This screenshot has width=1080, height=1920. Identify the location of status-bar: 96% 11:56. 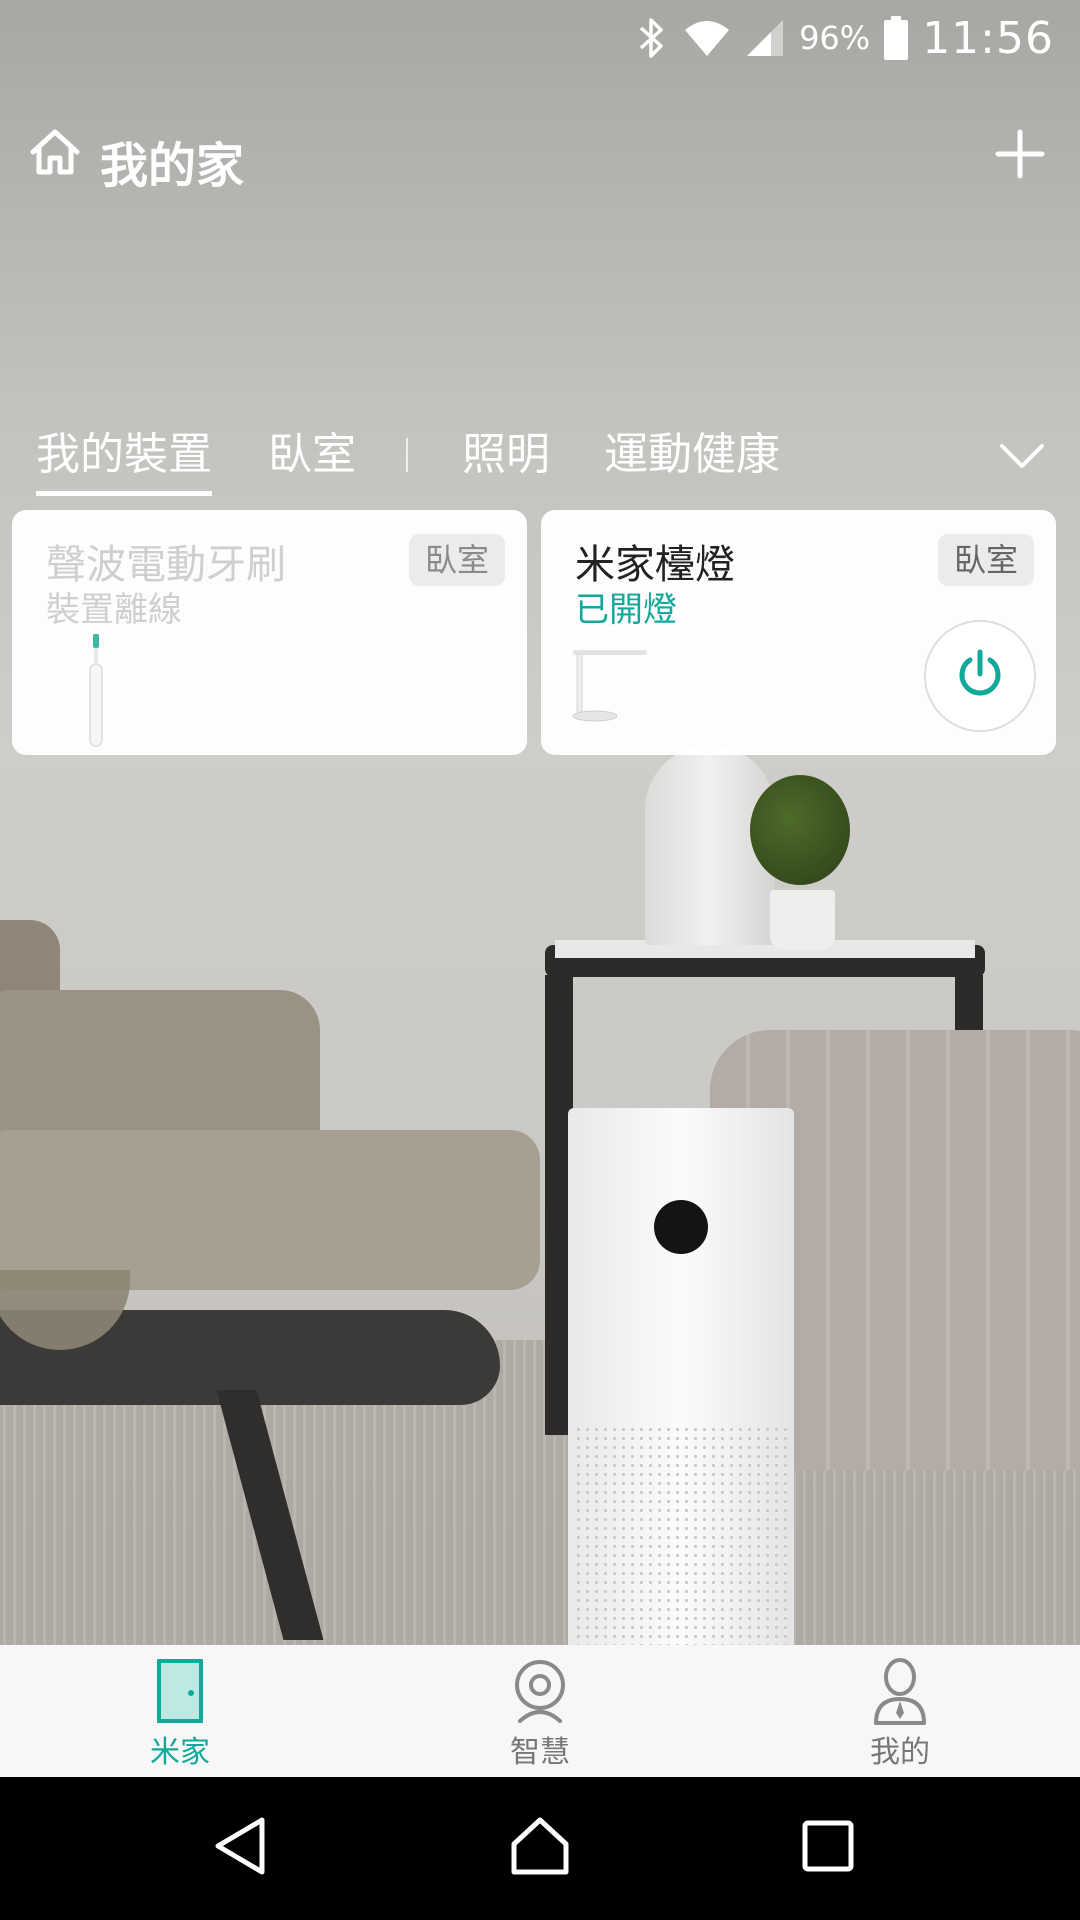
(540, 38).